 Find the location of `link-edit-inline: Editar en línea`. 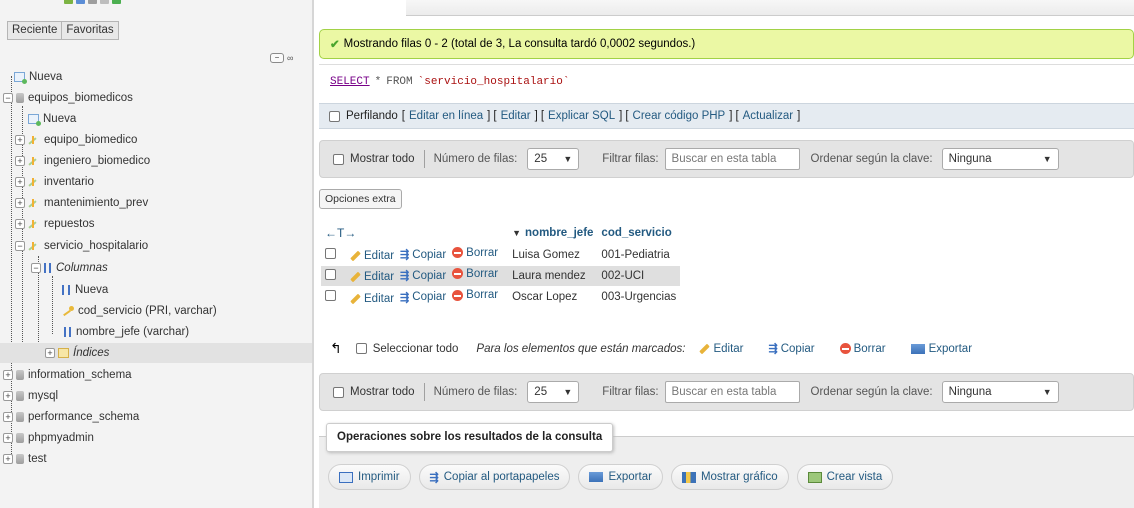

link-edit-inline: Editar en línea is located at coordinates (446, 116).